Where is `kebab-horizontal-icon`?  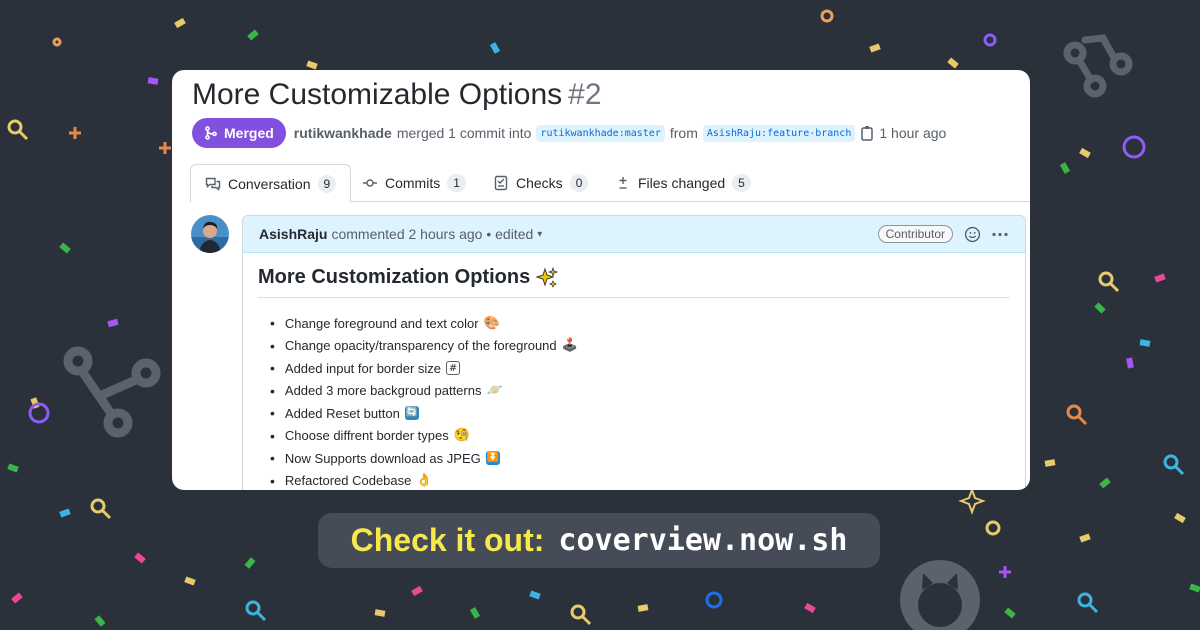
kebab-horizontal-icon is located at coordinates (1000, 234).